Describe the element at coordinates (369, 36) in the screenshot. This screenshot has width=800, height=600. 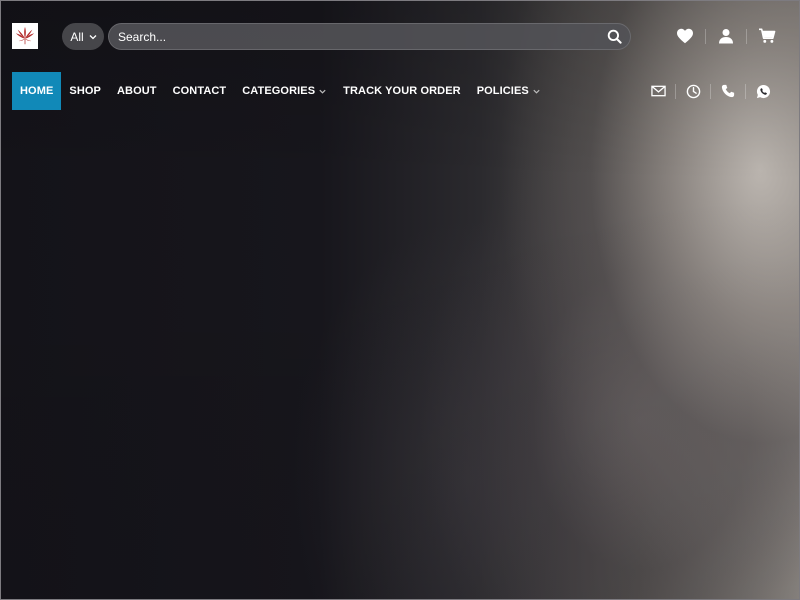
I see `search-input` at that location.